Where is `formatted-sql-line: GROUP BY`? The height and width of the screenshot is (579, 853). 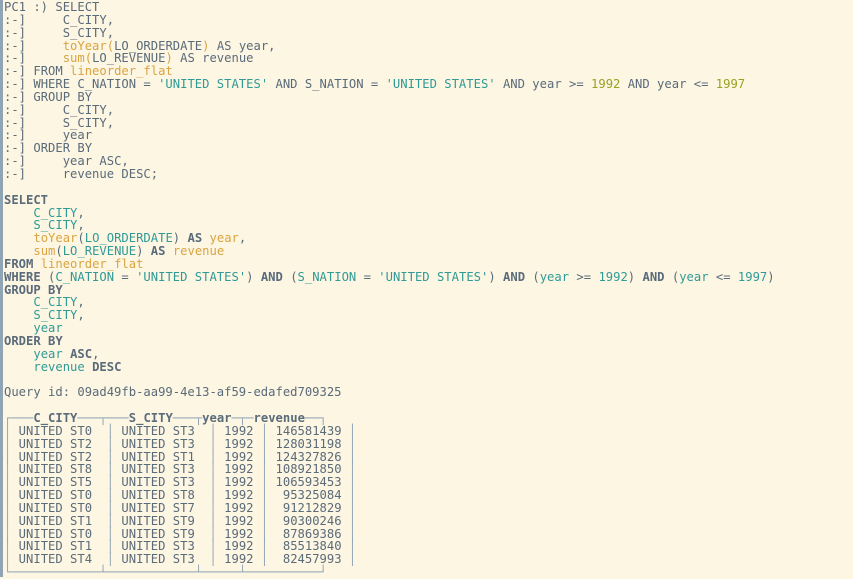 formatted-sql-line: GROUP BY is located at coordinates (428, 290).